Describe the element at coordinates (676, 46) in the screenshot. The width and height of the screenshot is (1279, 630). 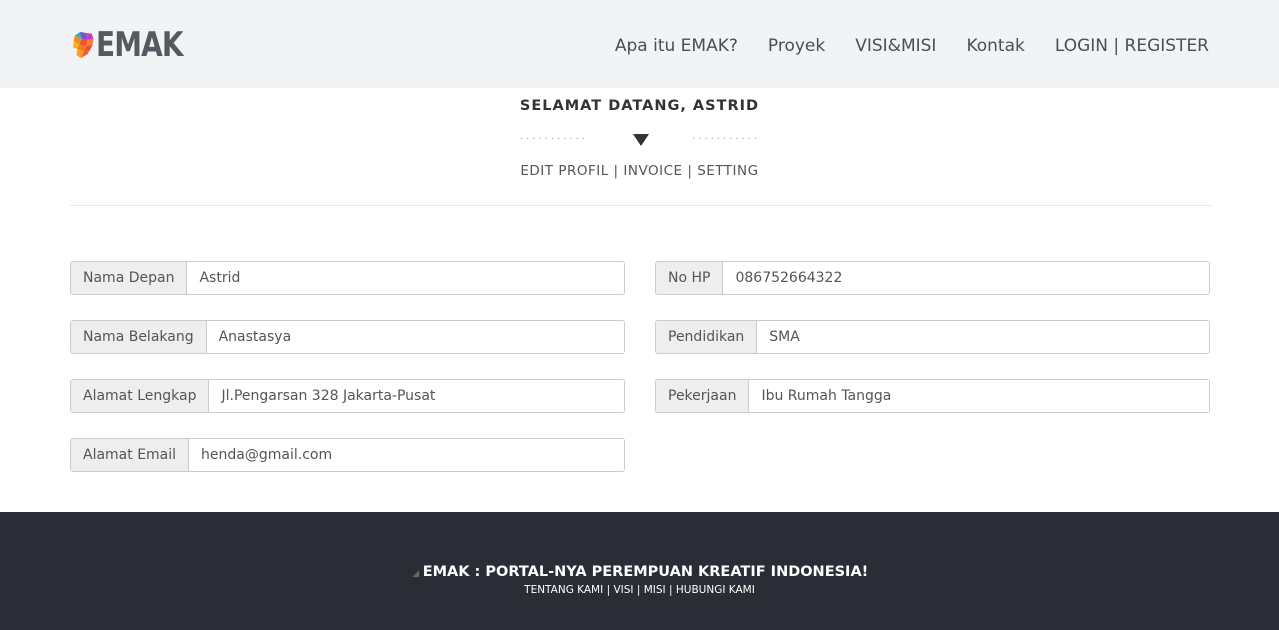
I see `nav-apa-itu-emak: Apa itu EMAK?` at that location.